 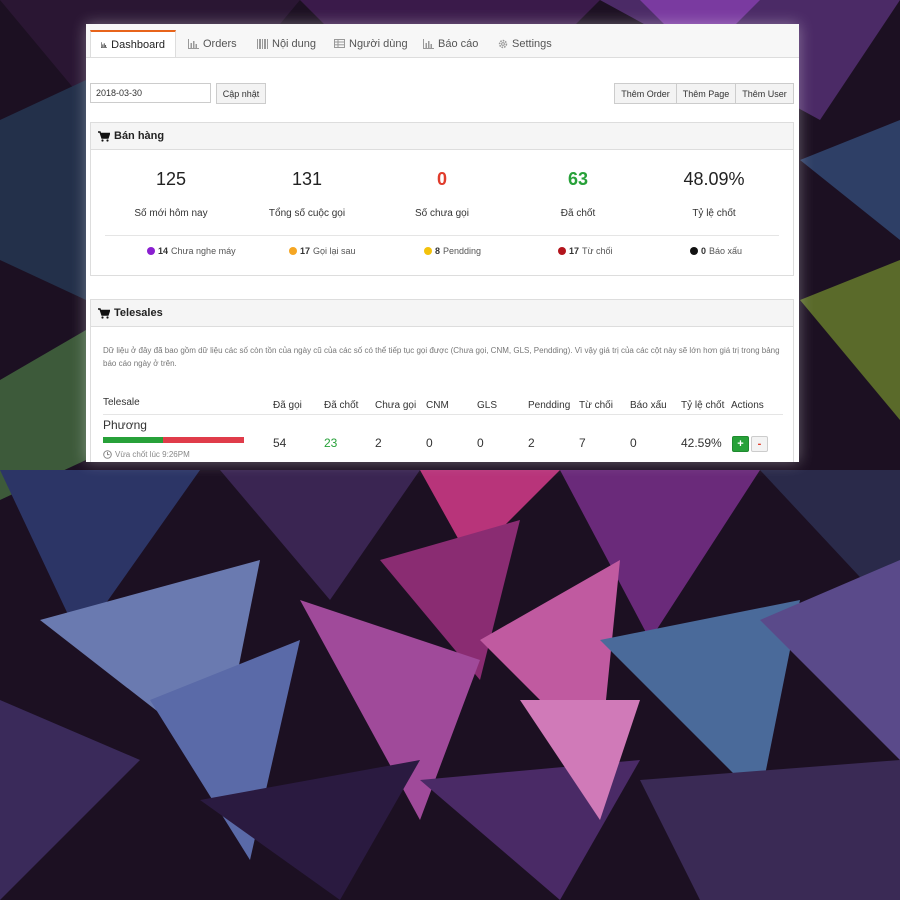 I want to click on stat-label: Tỷ lệ chốt, so click(x=714, y=213).